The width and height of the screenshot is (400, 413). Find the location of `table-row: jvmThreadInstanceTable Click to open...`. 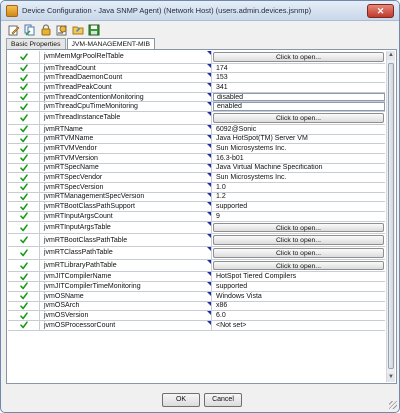

table-row: jvmThreadInstanceTable Click to open... is located at coordinates (196, 118).